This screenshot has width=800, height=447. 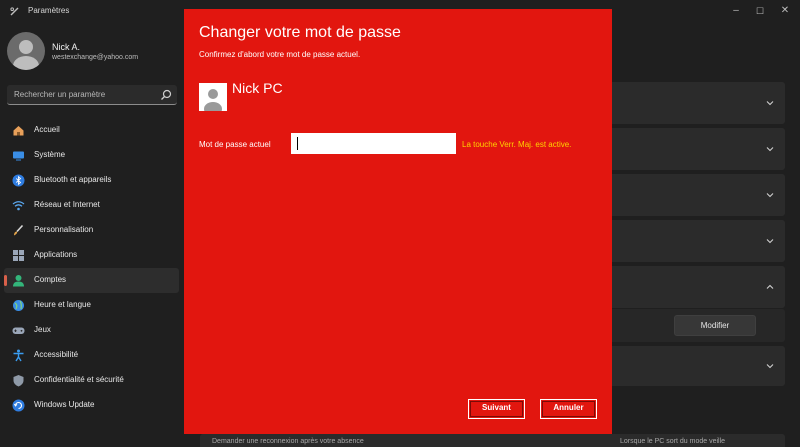 What do you see at coordinates (50, 154) in the screenshot?
I see `sidebar-item-label: Système` at bounding box center [50, 154].